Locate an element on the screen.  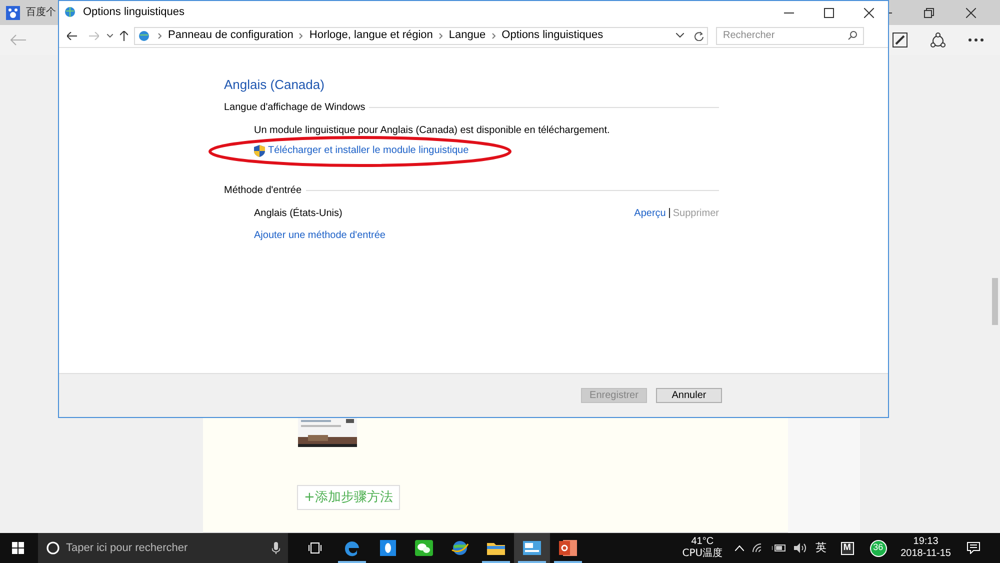
breadcrumb-item: Panneau de configuration is located at coordinates (231, 35).